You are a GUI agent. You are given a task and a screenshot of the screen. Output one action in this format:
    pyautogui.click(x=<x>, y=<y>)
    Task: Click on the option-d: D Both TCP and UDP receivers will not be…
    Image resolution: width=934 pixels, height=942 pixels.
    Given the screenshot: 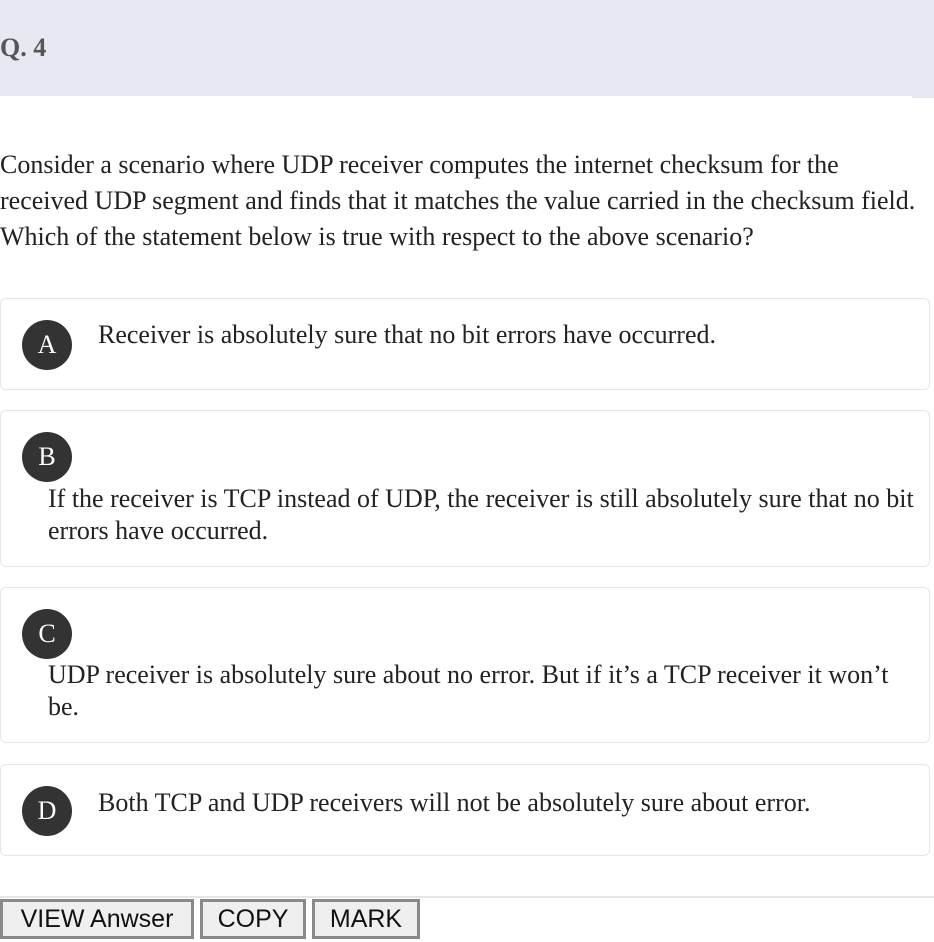 What is the action you would take?
    pyautogui.click(x=465, y=810)
    